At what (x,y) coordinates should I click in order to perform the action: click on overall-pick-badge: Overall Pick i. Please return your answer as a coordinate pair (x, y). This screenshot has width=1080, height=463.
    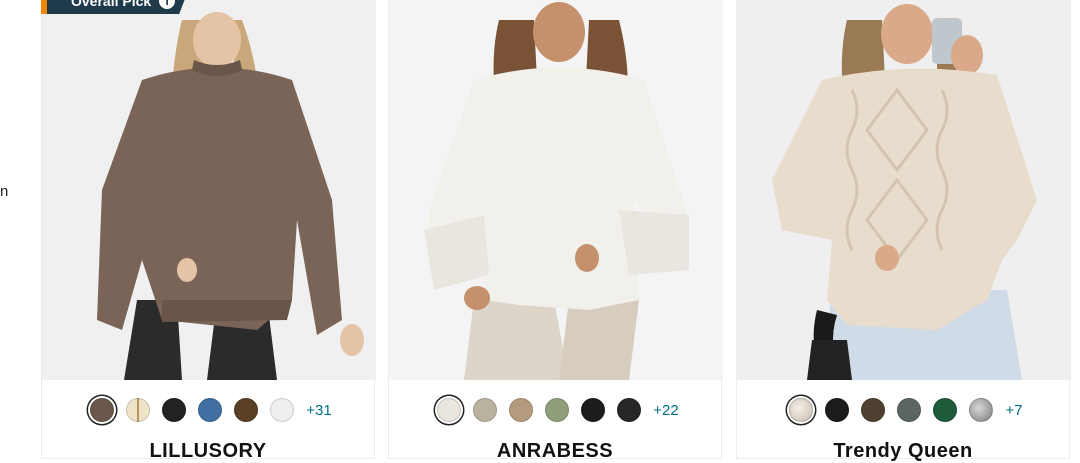
    Looking at the image, I should click on (115, 7).